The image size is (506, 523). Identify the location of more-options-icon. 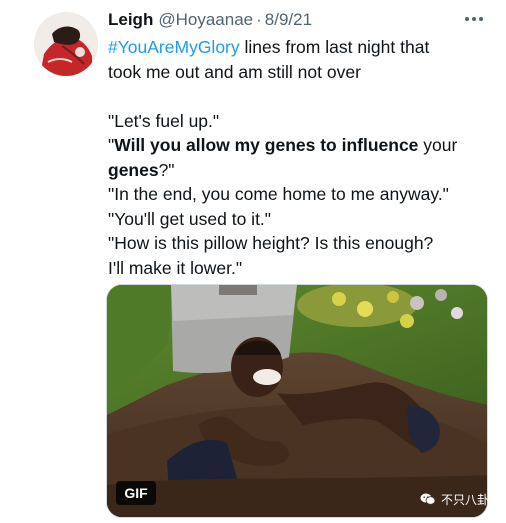
(474, 19).